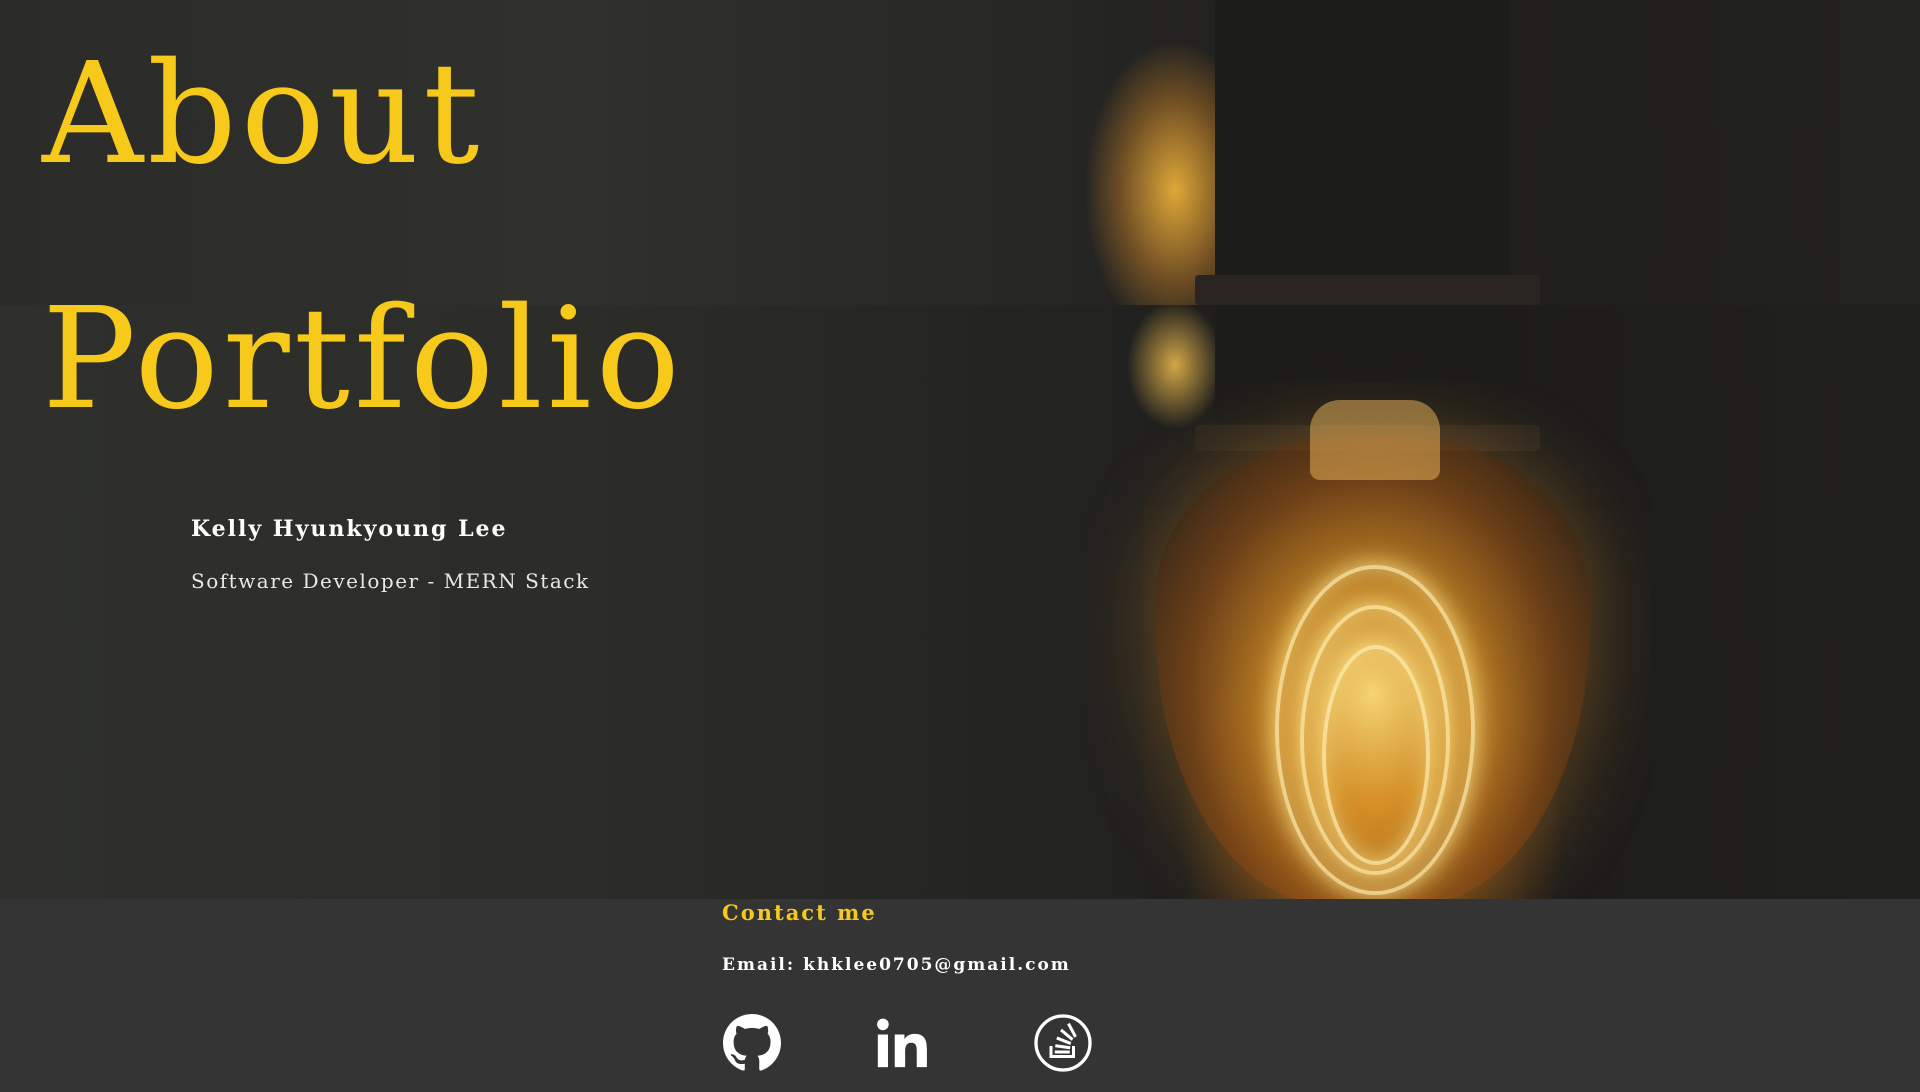 This screenshot has height=1092, width=1920. Describe the element at coordinates (1367, 290) in the screenshot. I see `socket-rim` at that location.